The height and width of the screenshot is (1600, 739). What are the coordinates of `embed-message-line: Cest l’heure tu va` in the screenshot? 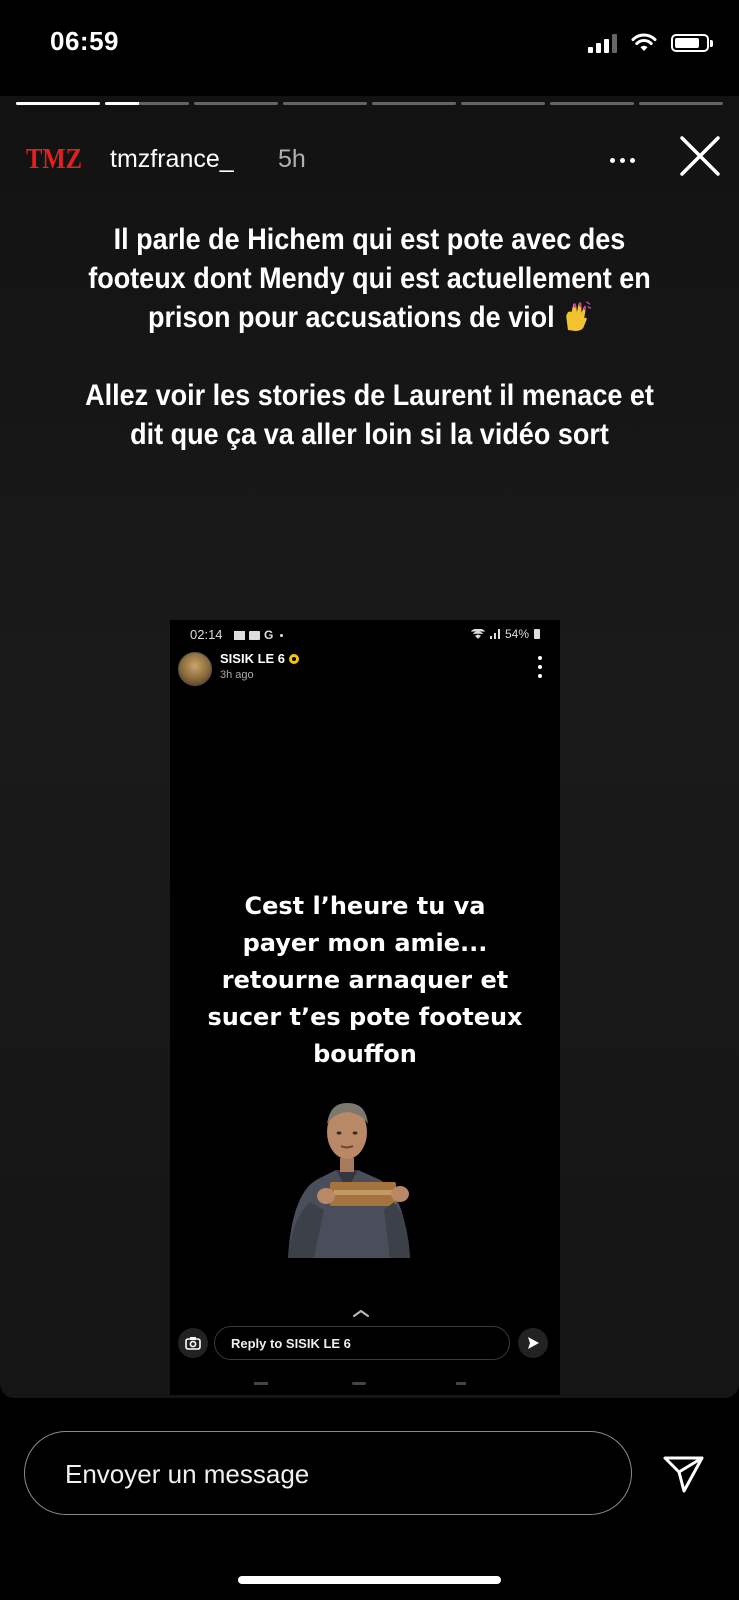 It's located at (365, 906).